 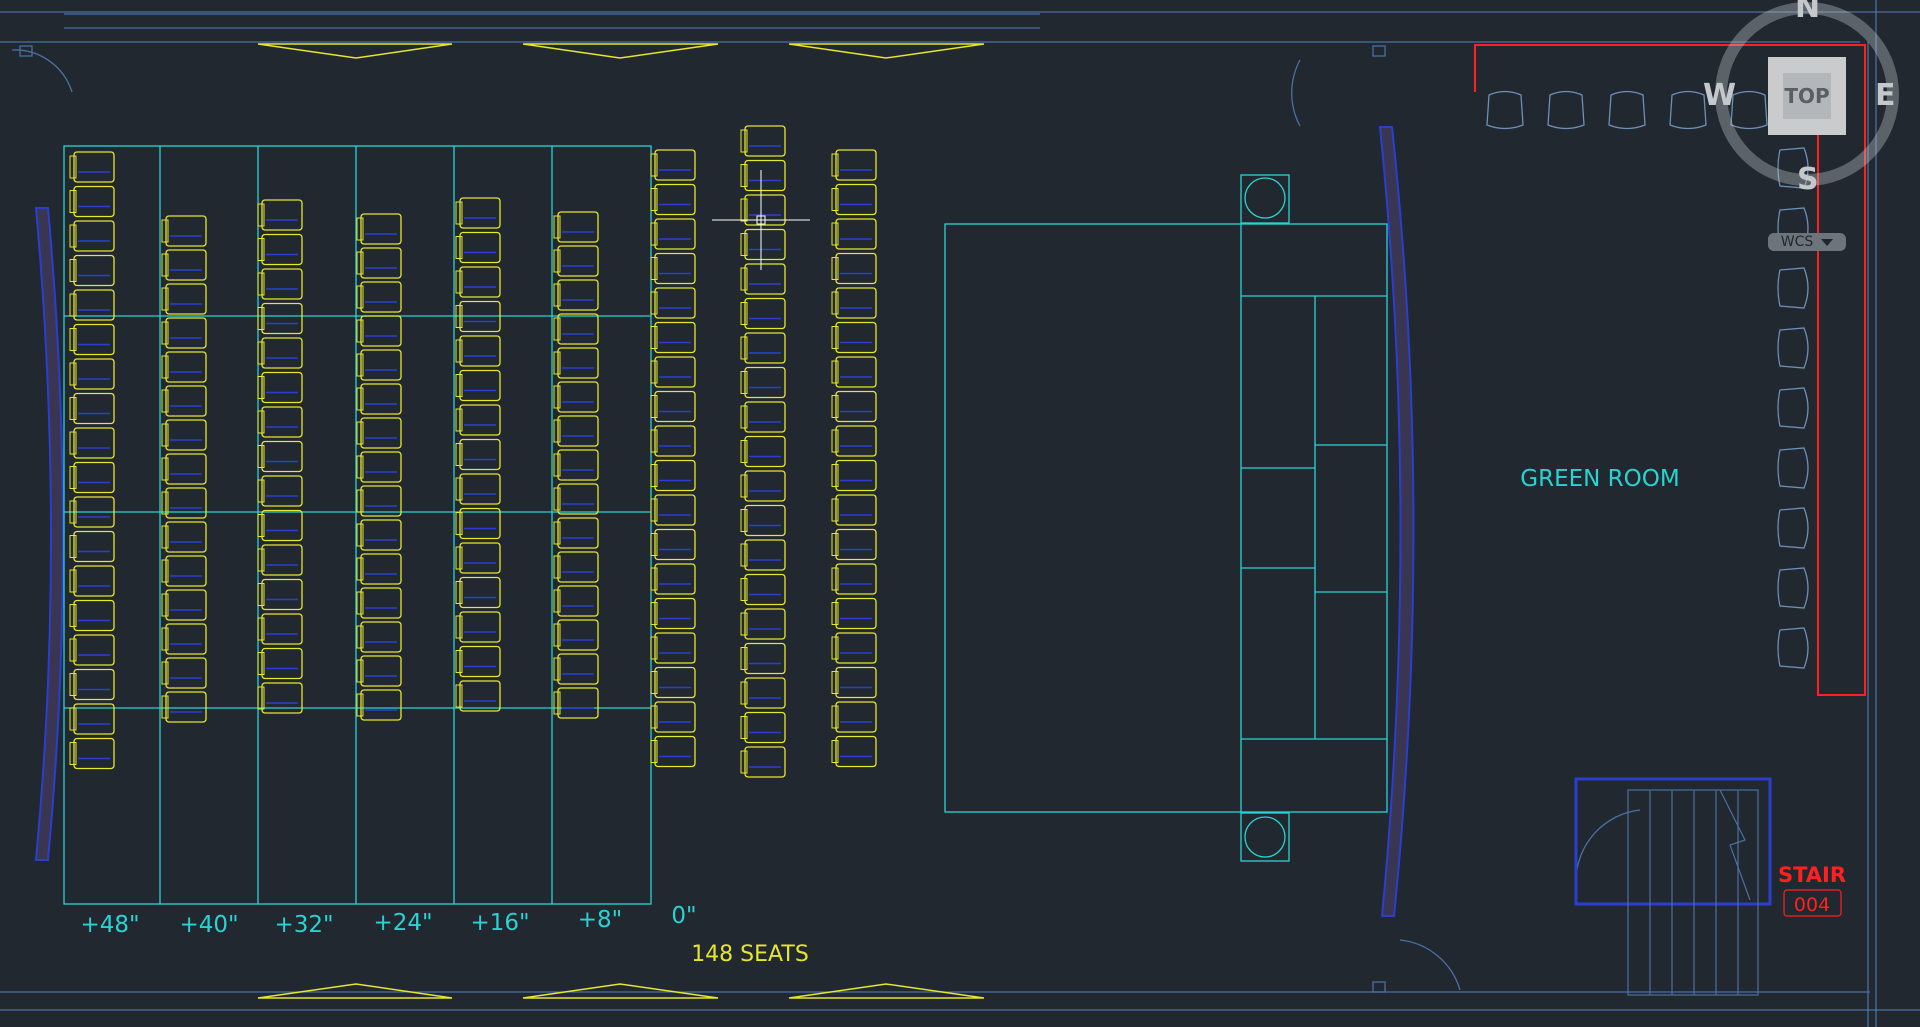 What do you see at coordinates (402, 923) in the screenshot?
I see `riser-label: +24"` at bounding box center [402, 923].